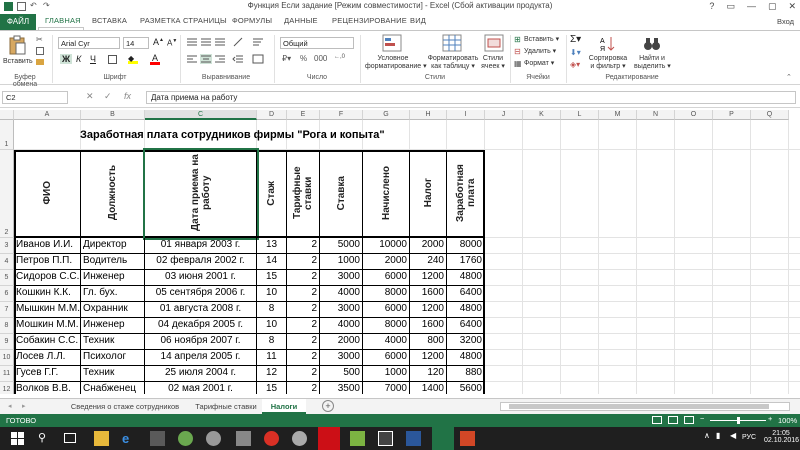  What do you see at coordinates (113, 358) in the screenshot?
I see `table-cell: Психолог` at bounding box center [113, 358].